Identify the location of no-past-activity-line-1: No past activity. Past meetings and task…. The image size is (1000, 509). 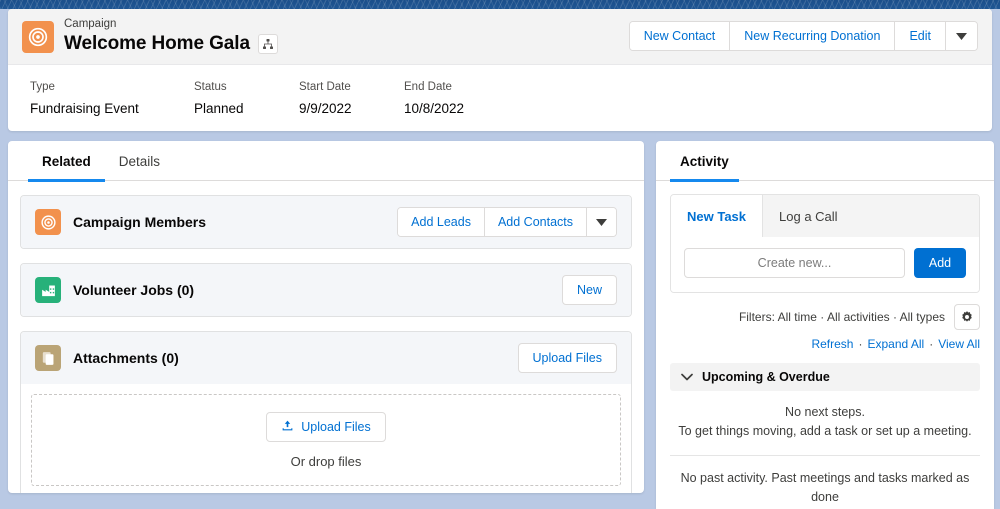
(825, 487).